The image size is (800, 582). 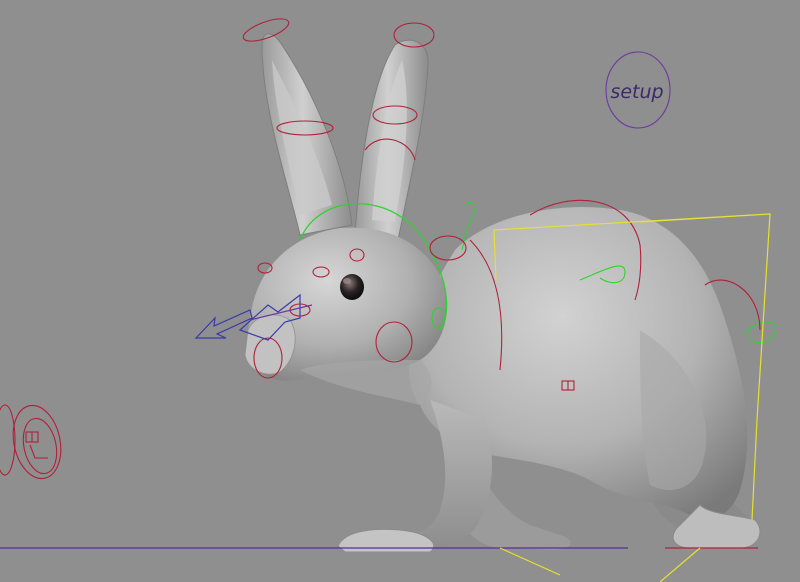 I want to click on ground-yellow-control, so click(x=600, y=564).